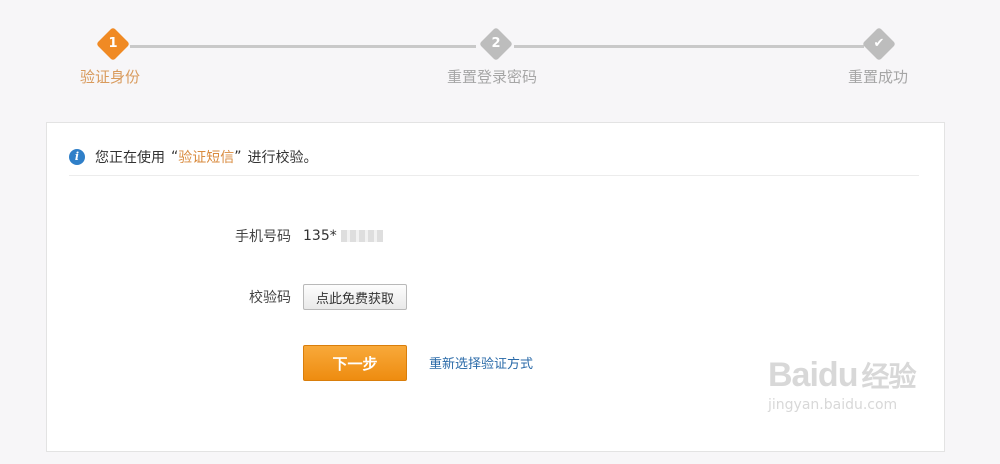 The width and height of the screenshot is (1000, 464). Describe the element at coordinates (238, 157) in the screenshot. I see `notice-close-quote: ”` at that location.